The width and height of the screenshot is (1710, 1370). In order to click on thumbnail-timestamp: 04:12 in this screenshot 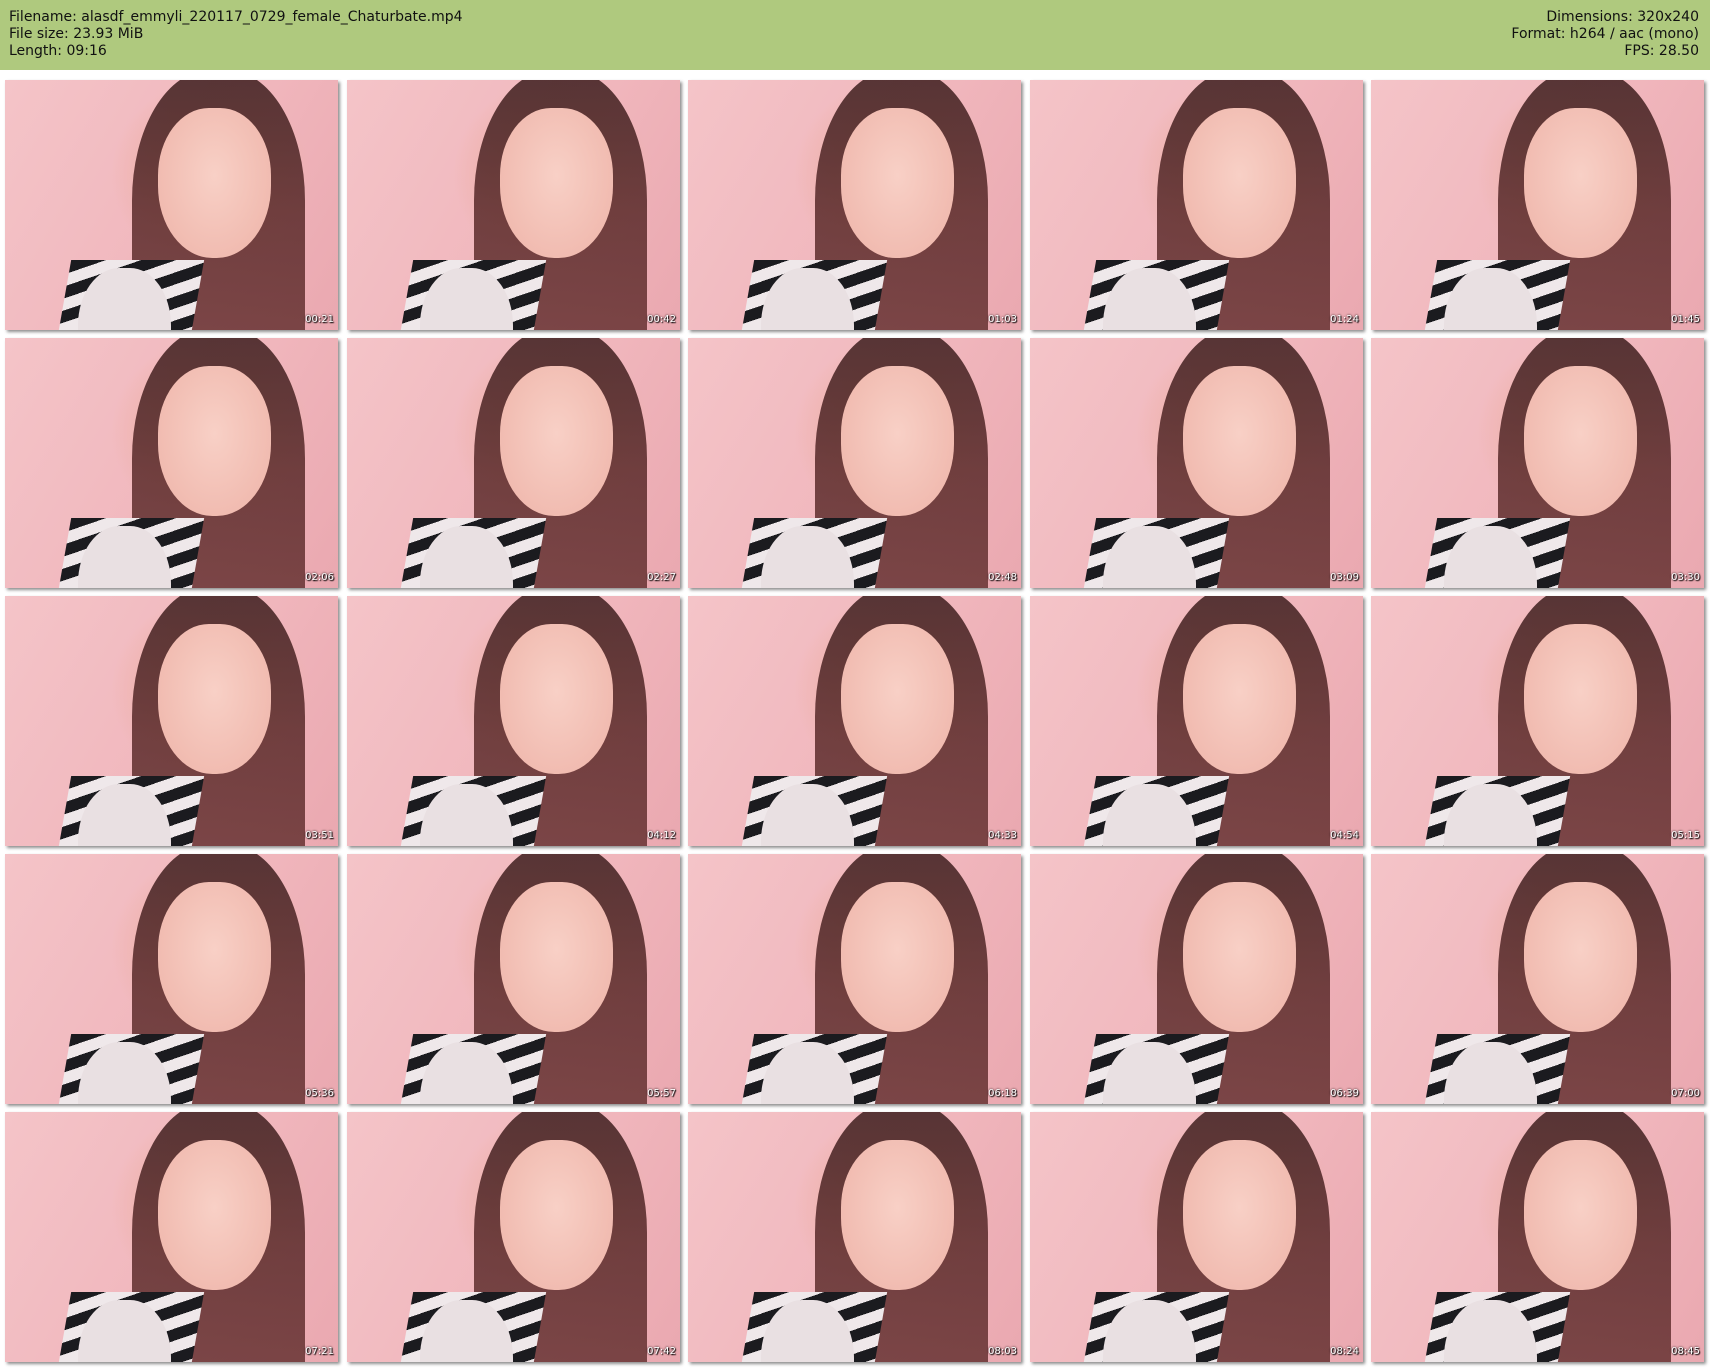, I will do `click(661, 835)`.